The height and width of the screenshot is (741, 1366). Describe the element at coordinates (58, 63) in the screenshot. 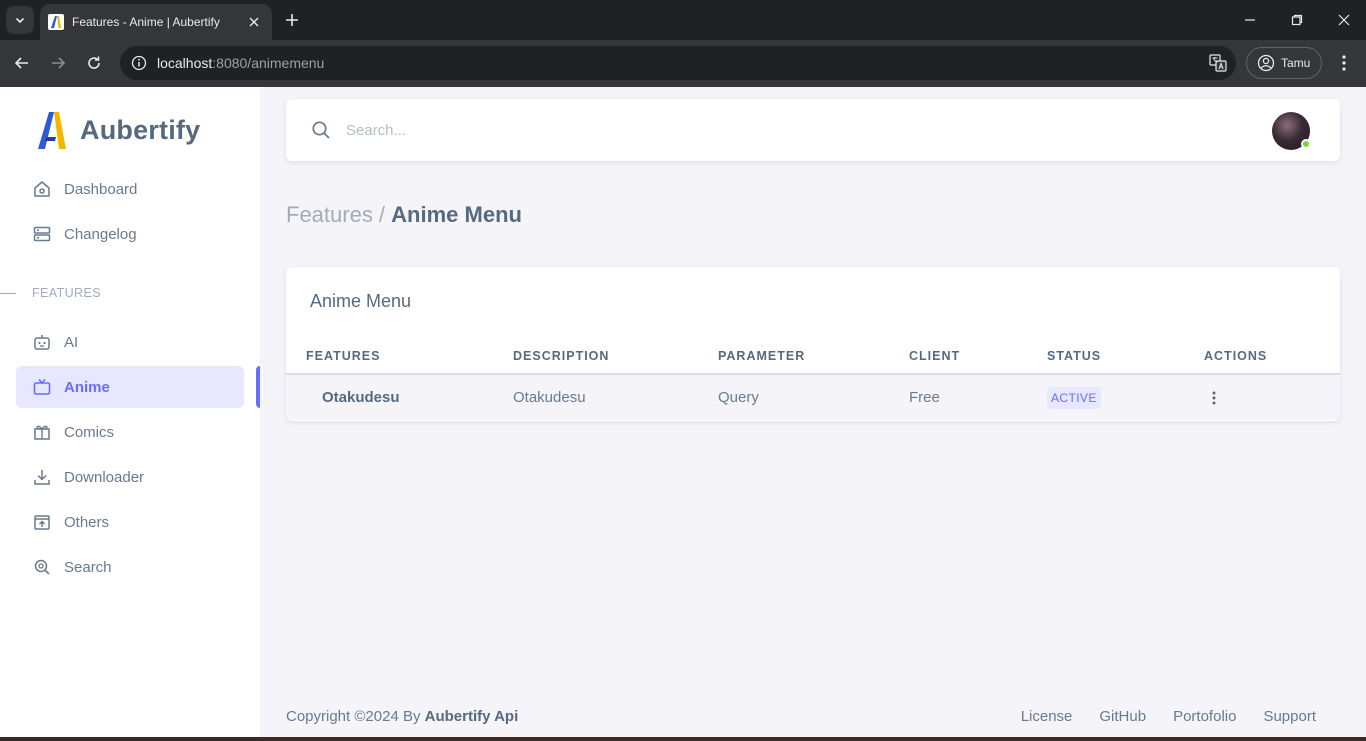

I see `forward-button` at that location.